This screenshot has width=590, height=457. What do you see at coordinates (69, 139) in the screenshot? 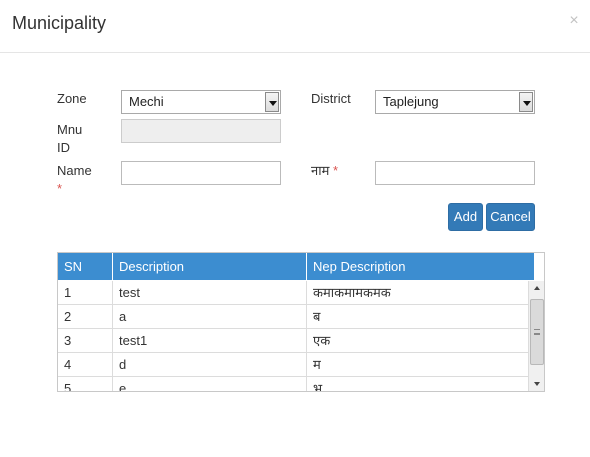
I see `mnu-id-label: Mnu ID` at bounding box center [69, 139].